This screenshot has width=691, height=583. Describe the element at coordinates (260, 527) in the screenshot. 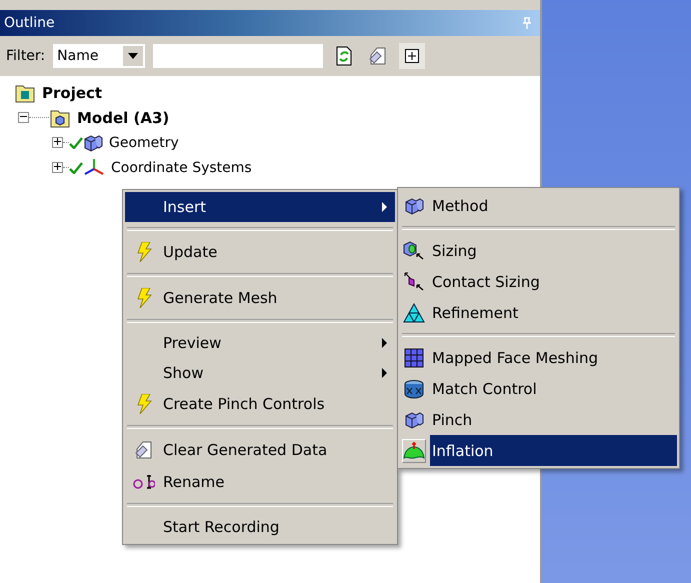

I see `menu-item: Start Recording` at that location.